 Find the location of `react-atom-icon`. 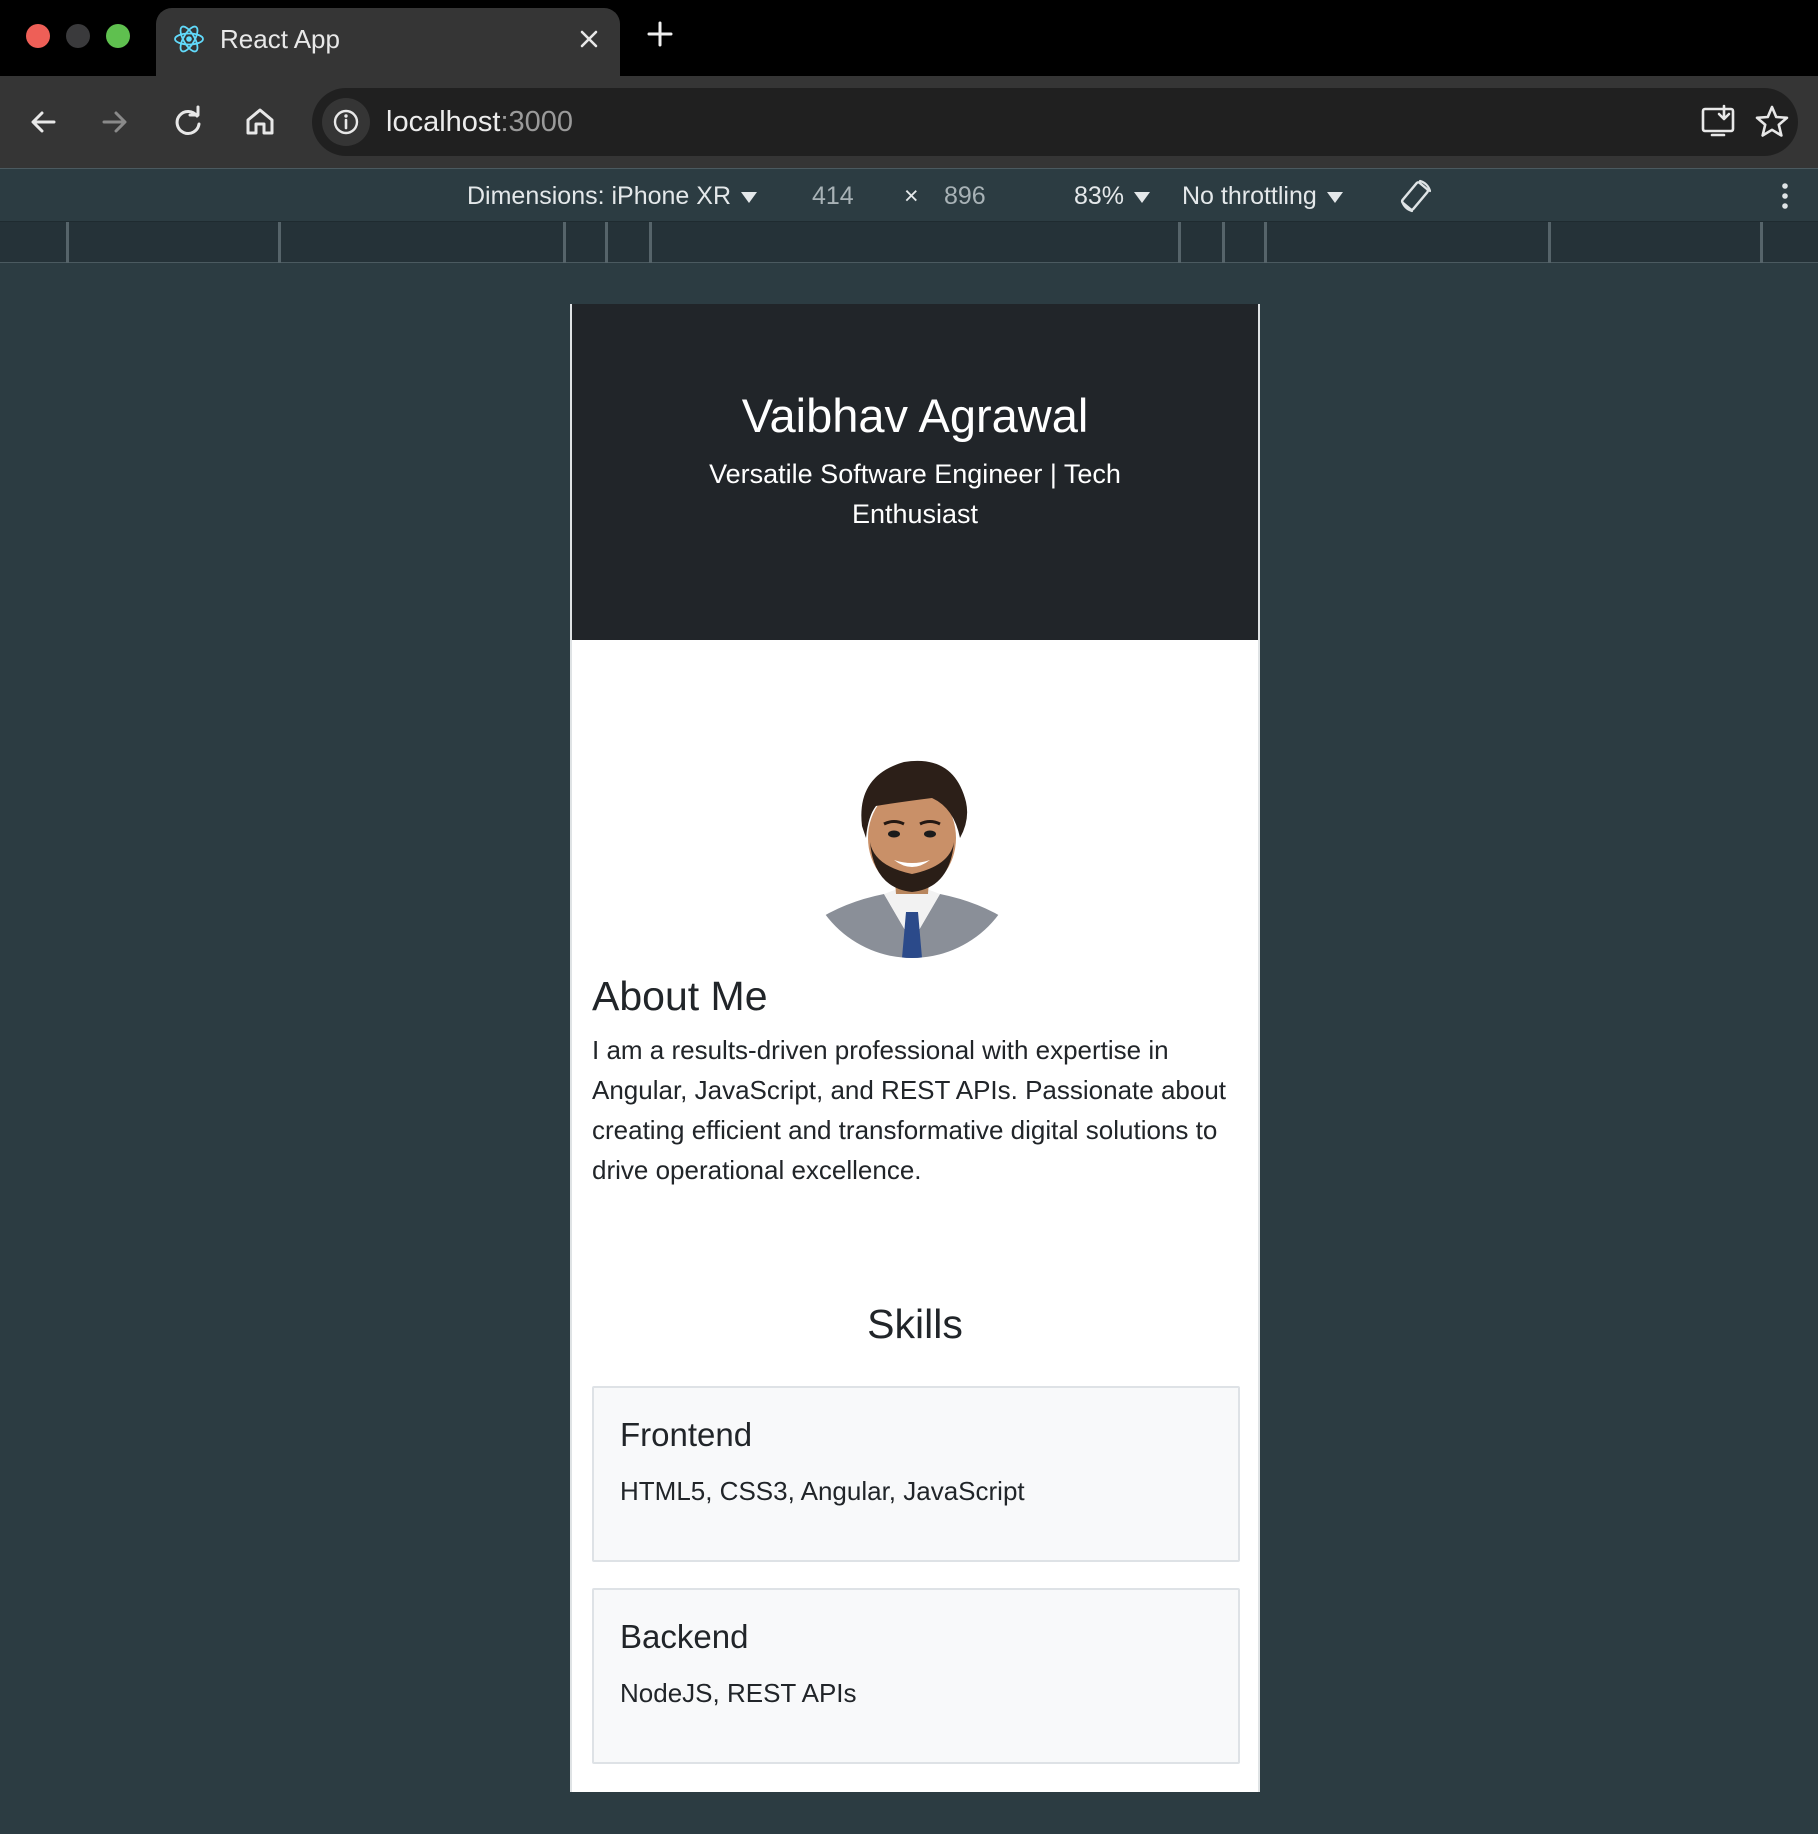

react-atom-icon is located at coordinates (189, 39).